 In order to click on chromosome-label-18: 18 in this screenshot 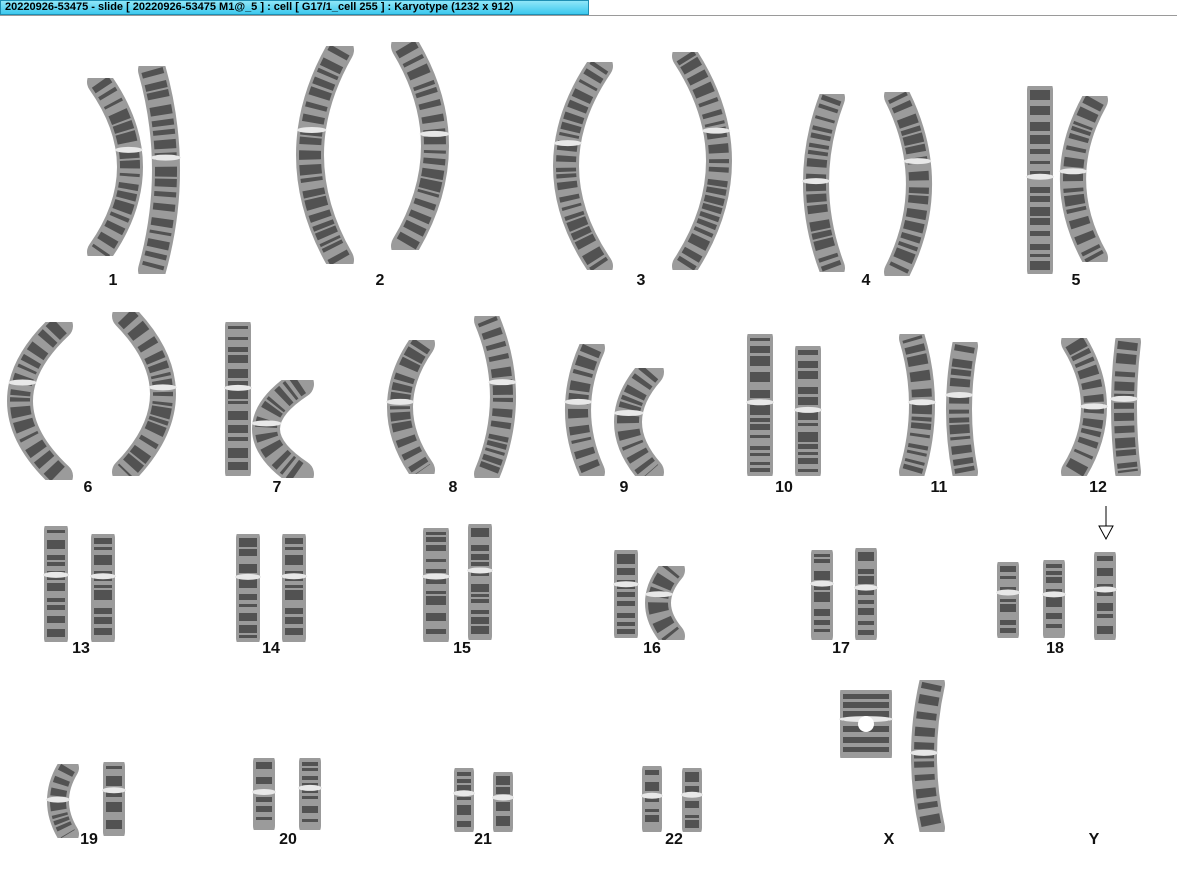, I will do `click(1055, 648)`.